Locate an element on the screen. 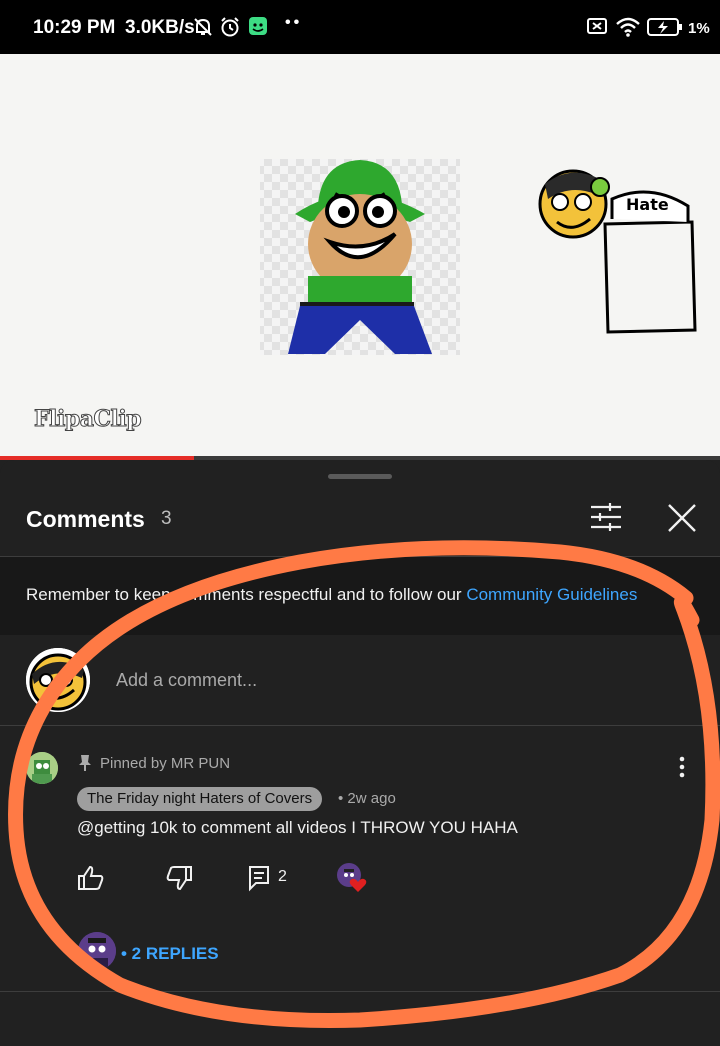 The image size is (720, 1046). like-icon is located at coordinates (91, 878).